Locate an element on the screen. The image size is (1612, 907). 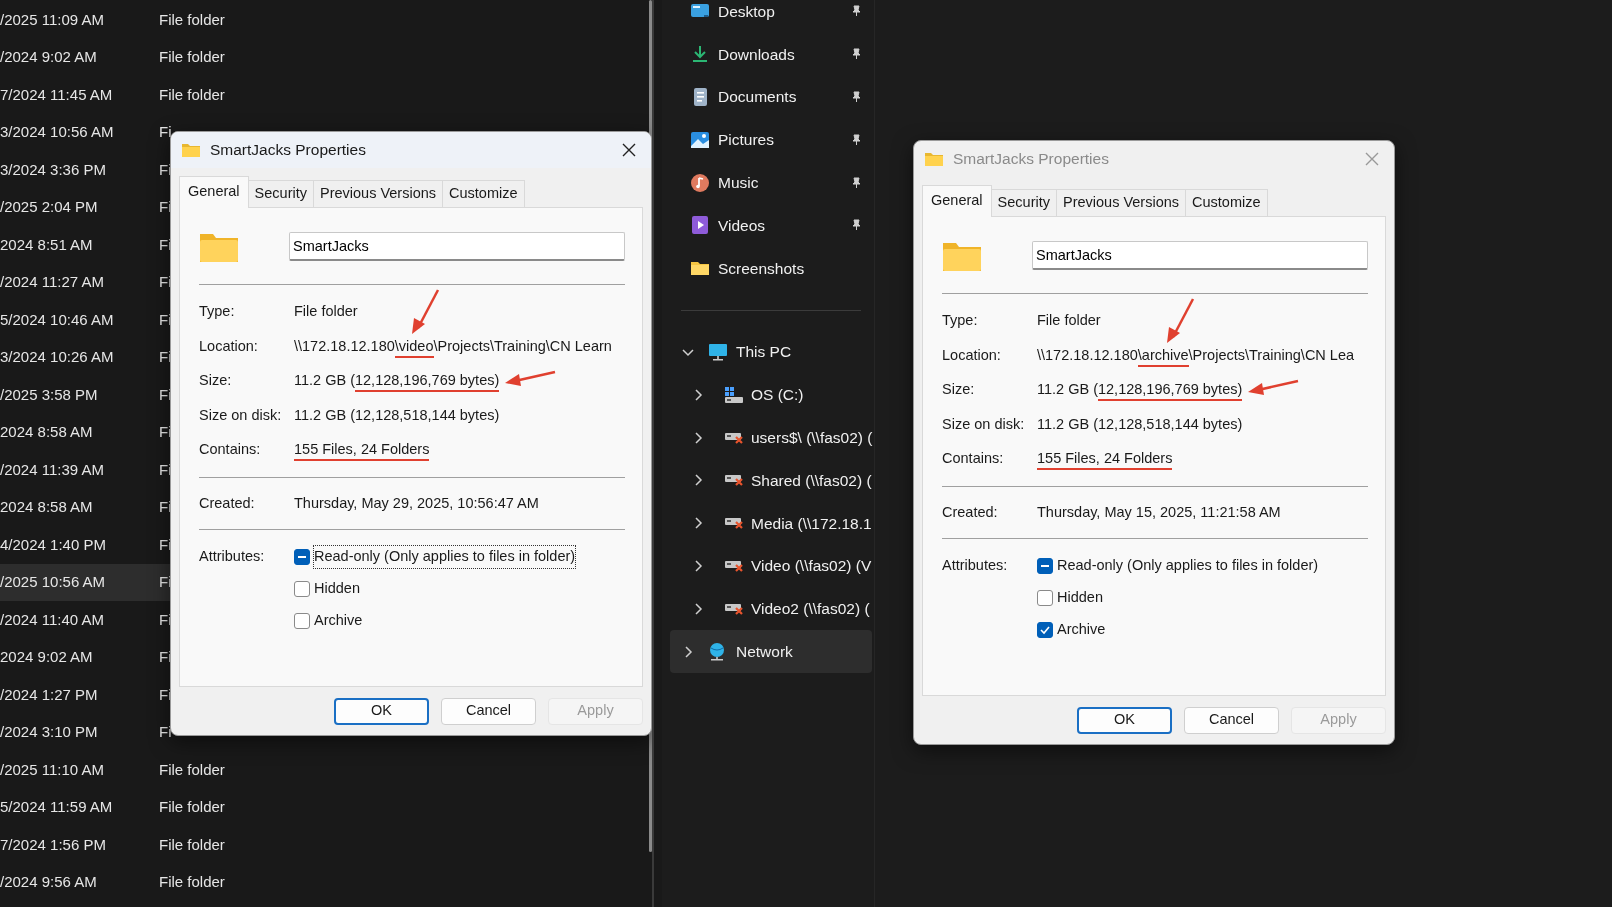
file-row: /2025 11:09 AM File folder is located at coordinates (326, 20).